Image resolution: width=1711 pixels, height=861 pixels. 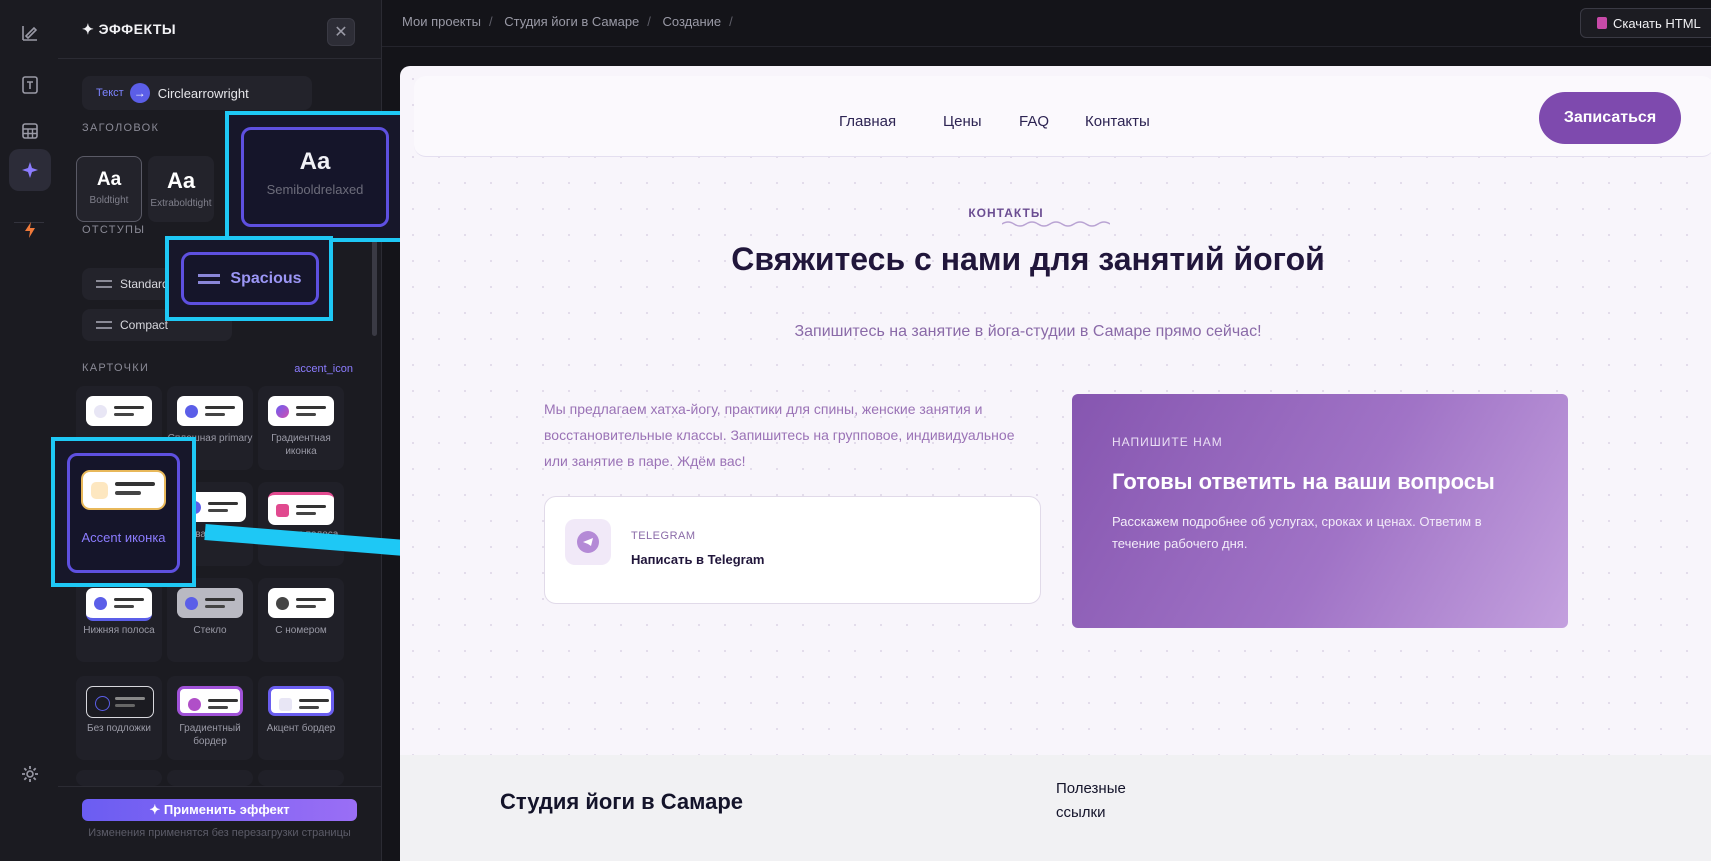 I want to click on download-label: Скачать HTML, so click(x=1657, y=23).